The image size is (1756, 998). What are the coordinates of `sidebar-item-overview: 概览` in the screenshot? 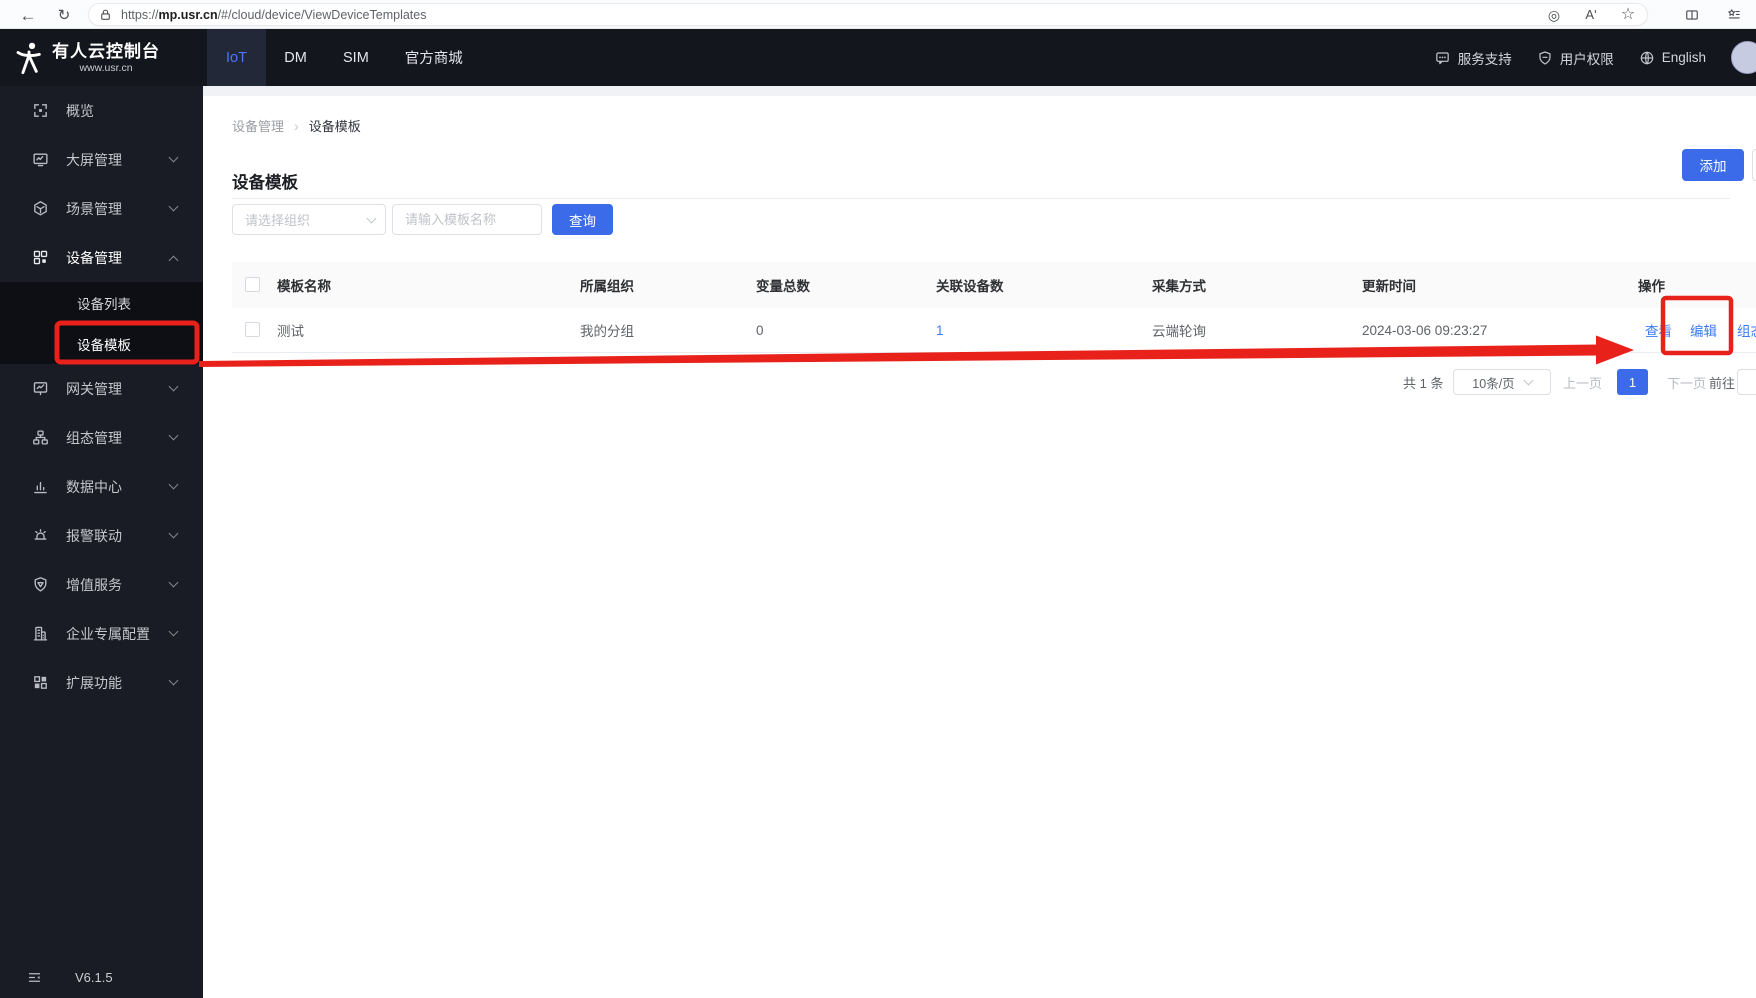 It's located at (101, 110).